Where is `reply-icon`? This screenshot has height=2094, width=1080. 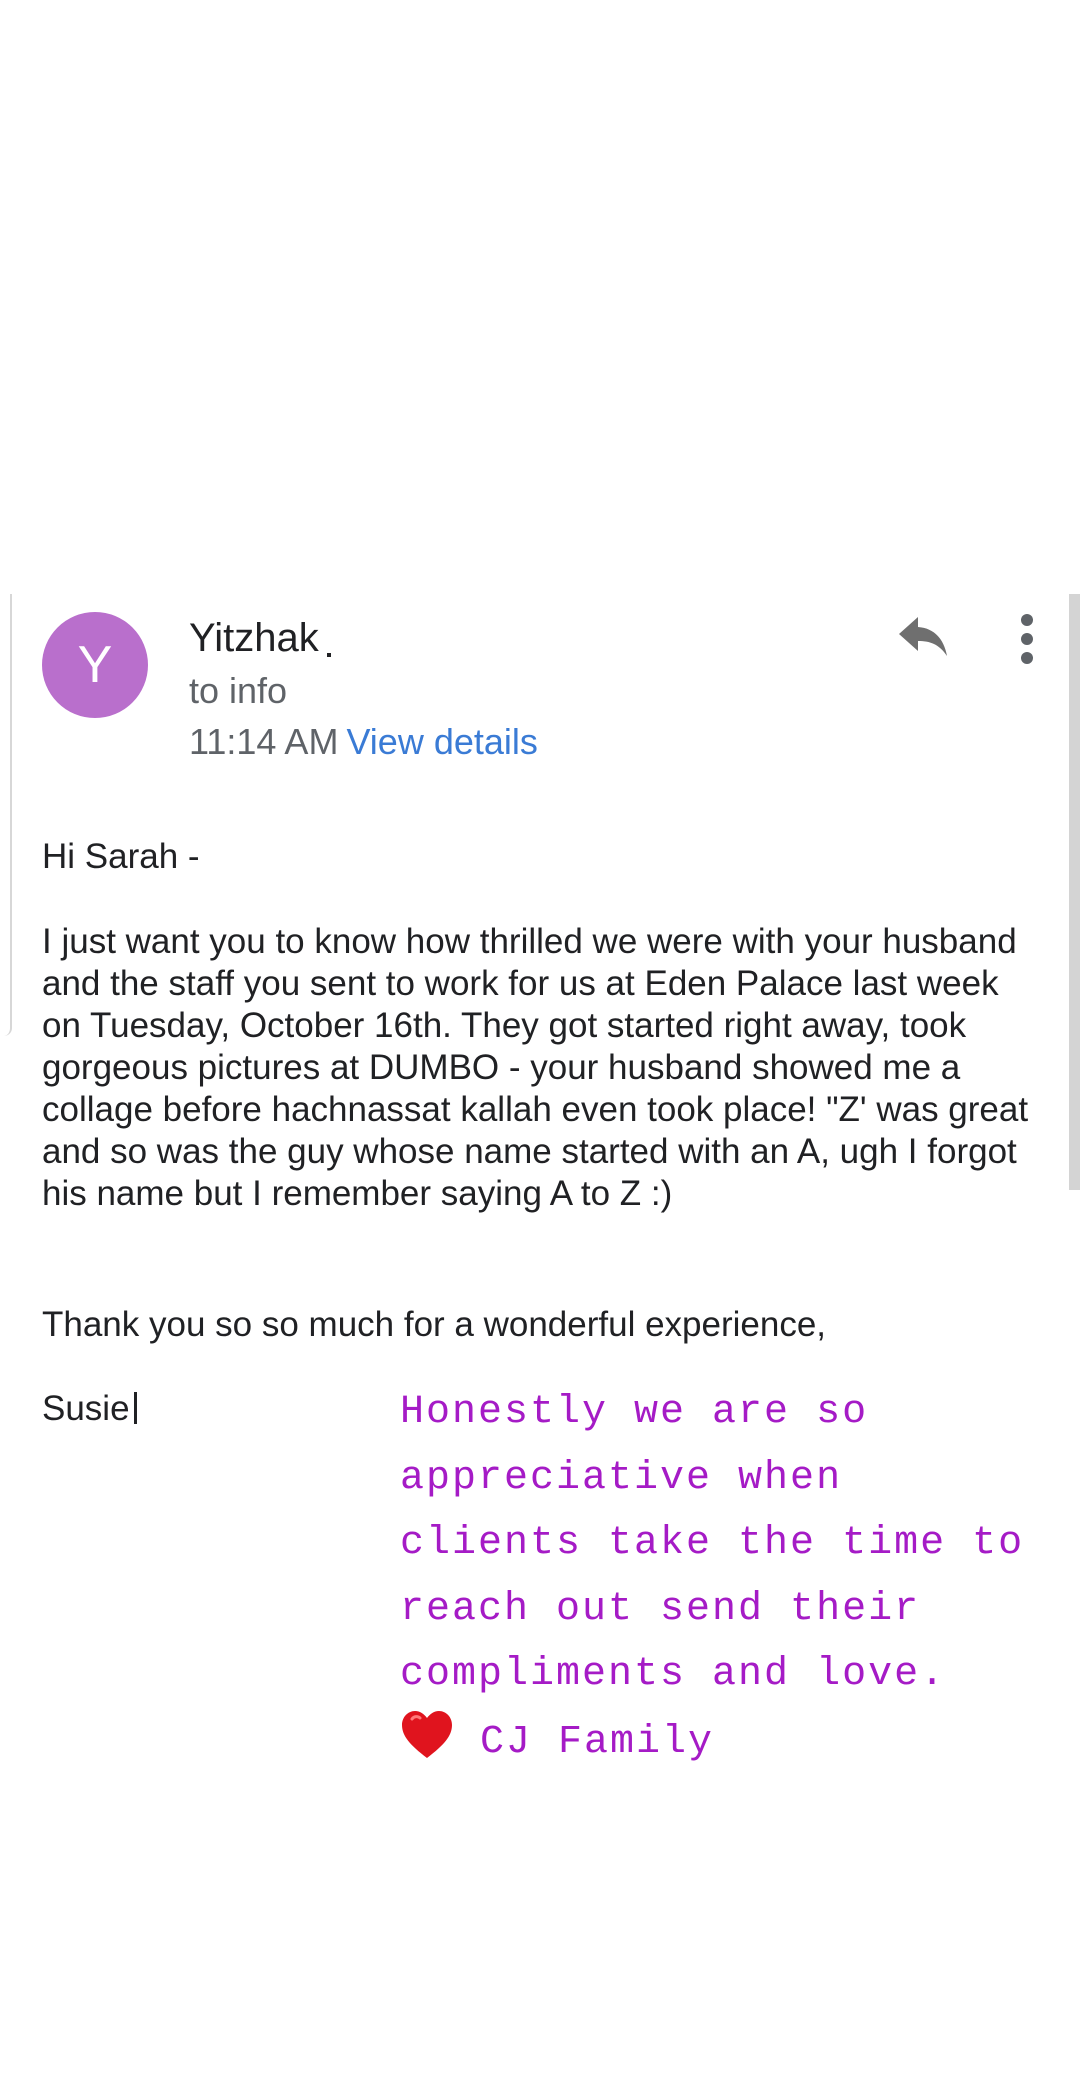 reply-icon is located at coordinates (923, 637).